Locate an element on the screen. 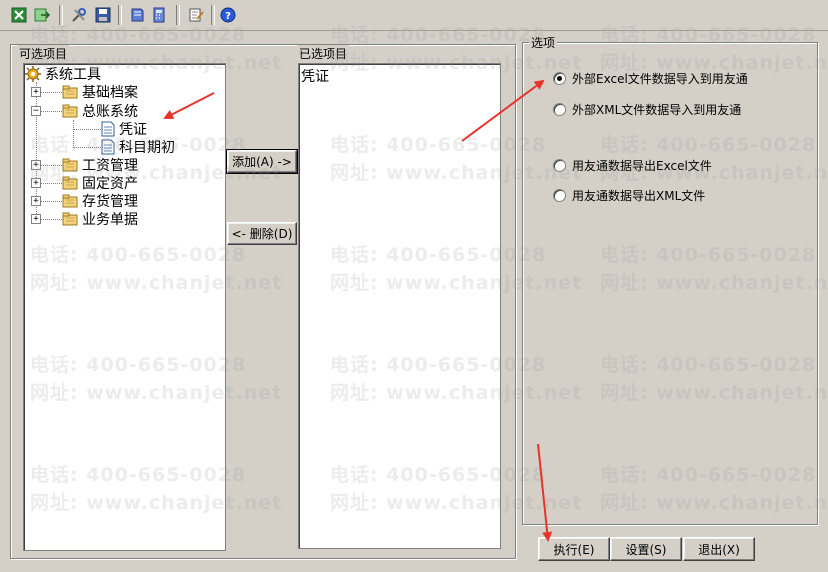 The width and height of the screenshot is (828, 572). radio-export-excel: 用友通数据导出Excel文件 is located at coordinates (632, 165).